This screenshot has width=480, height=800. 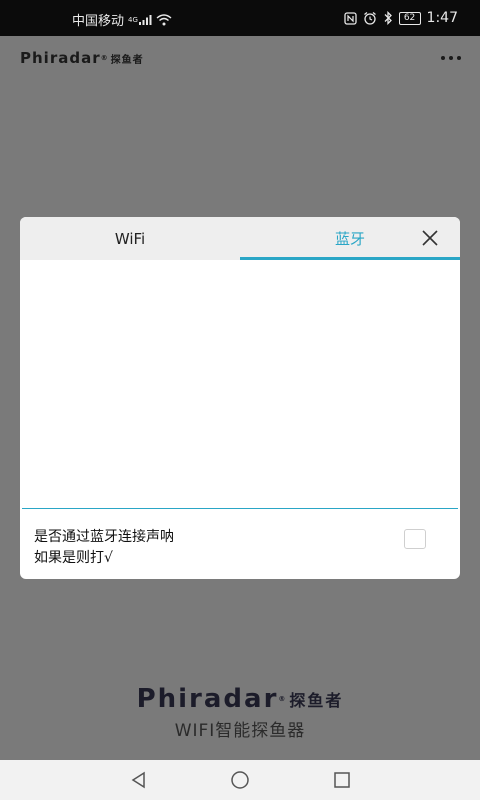 I want to click on footer-logo: Phiradar ® 探鱼者, so click(x=240, y=699).